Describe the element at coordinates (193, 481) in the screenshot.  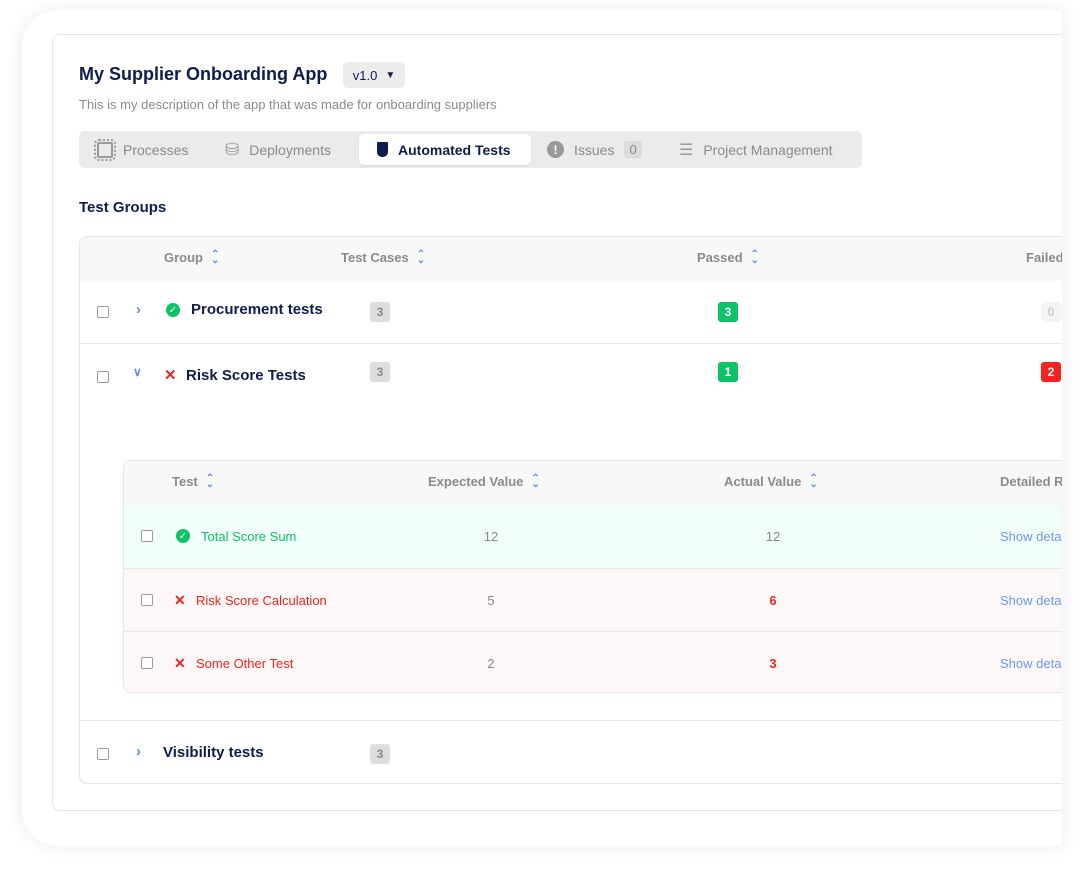
I see `header-test: Test ⌃ ⌄` at that location.